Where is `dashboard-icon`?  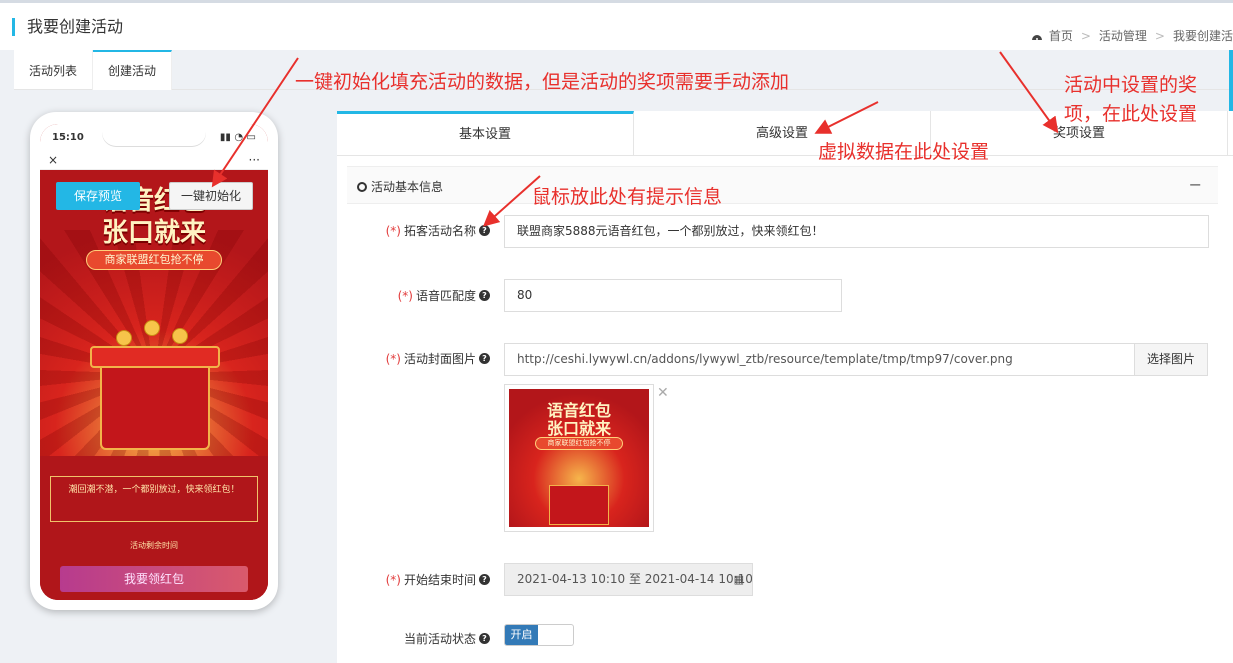
dashboard-icon is located at coordinates (1036, 37).